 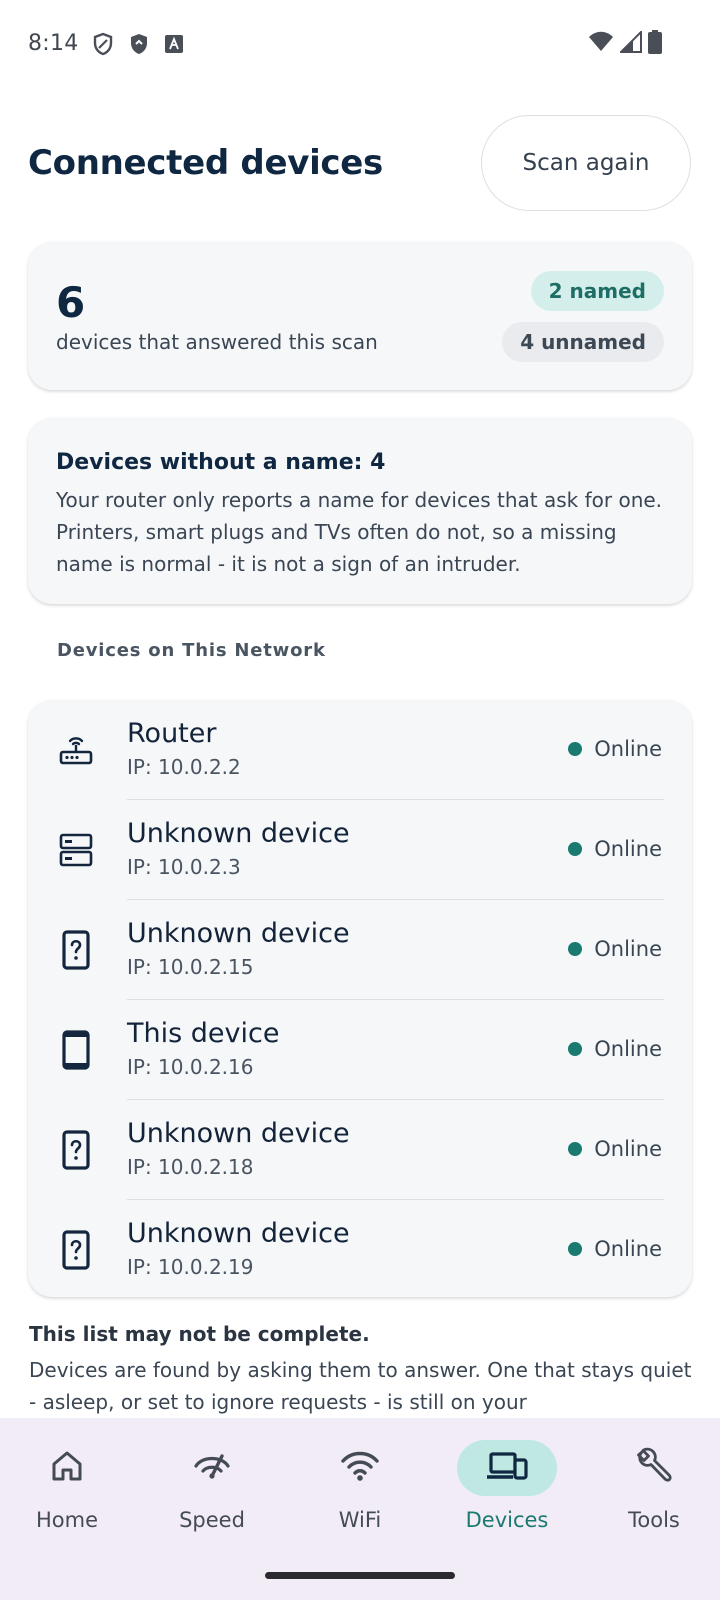 What do you see at coordinates (507, 1500) in the screenshot?
I see `nav-item-devices: Devices` at bounding box center [507, 1500].